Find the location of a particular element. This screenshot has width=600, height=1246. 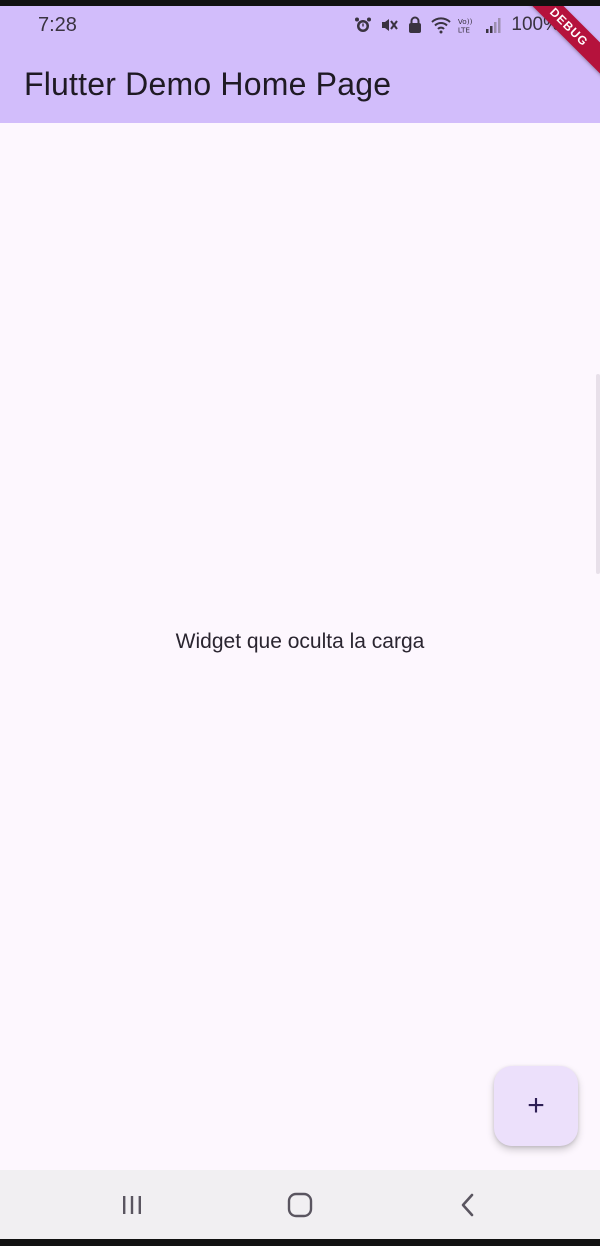

back-icon is located at coordinates (467, 1205).